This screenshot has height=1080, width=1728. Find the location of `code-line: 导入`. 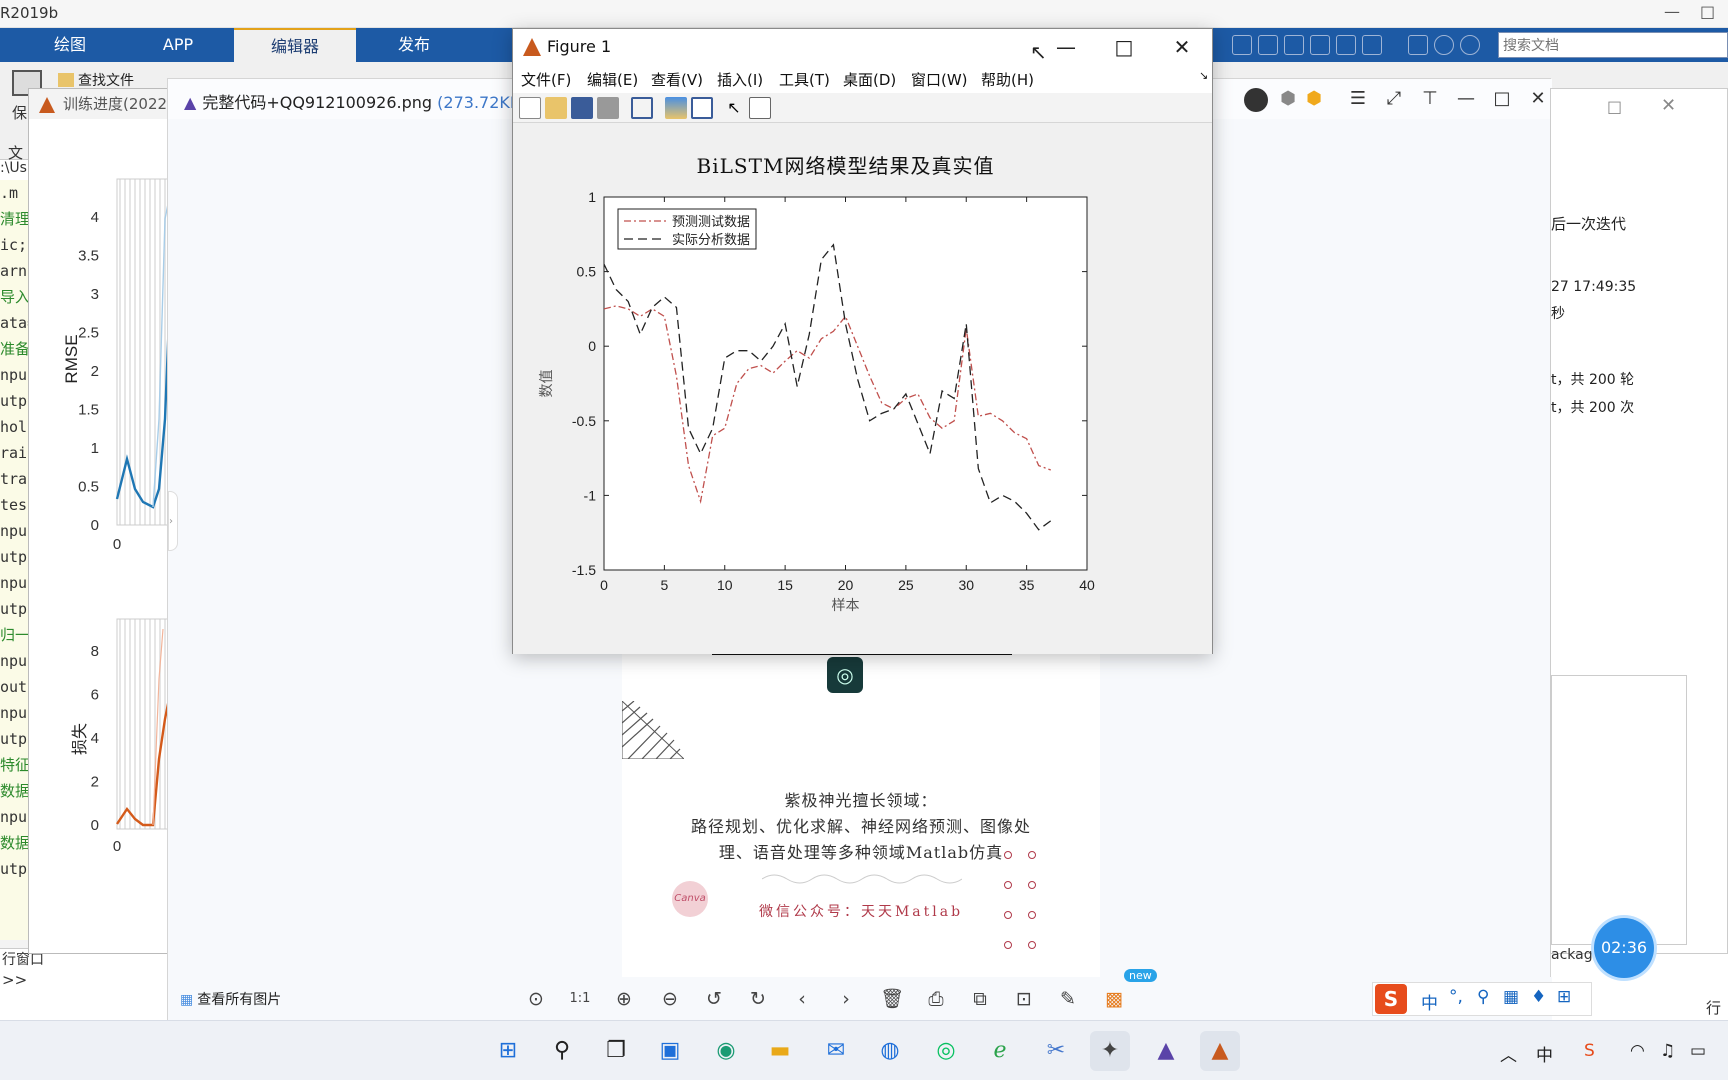

code-line: 导入 is located at coordinates (14, 297).